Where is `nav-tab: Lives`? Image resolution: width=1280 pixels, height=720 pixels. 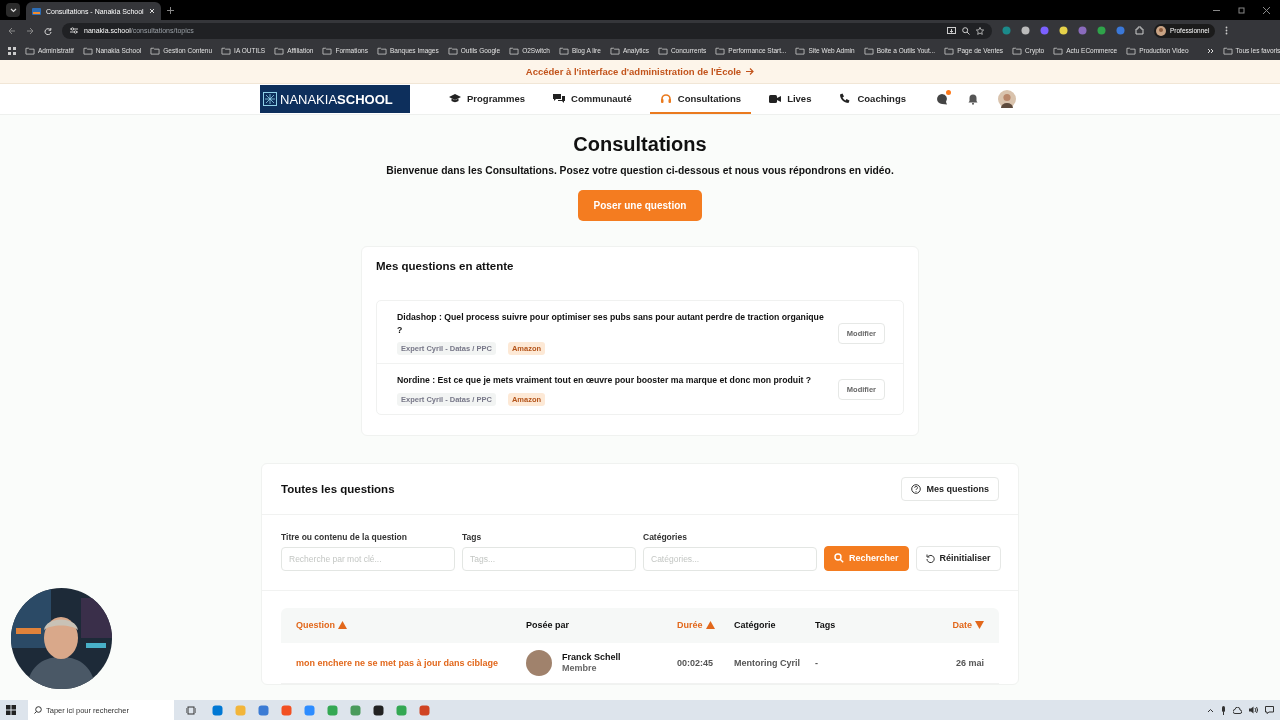
nav-tab: Lives is located at coordinates (790, 99).